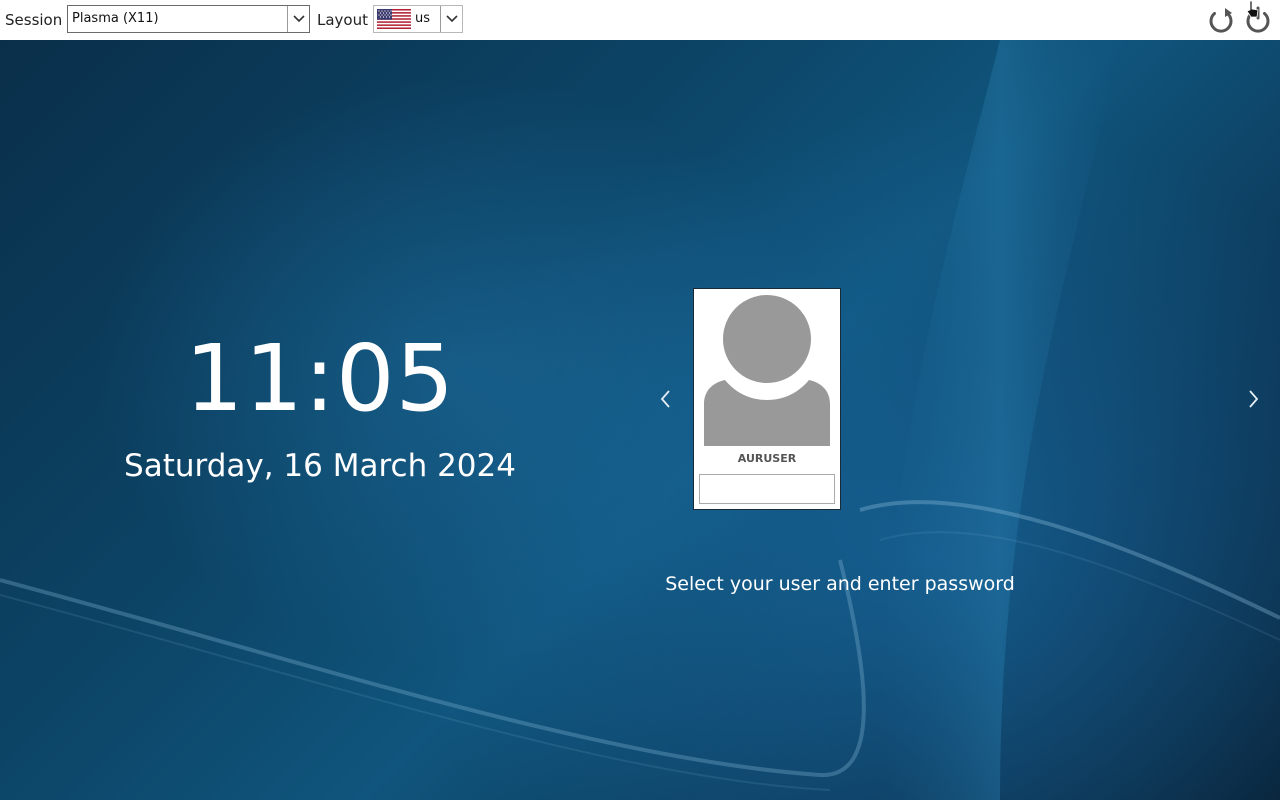 The image size is (1280, 800). What do you see at coordinates (34, 20) in the screenshot?
I see `session-label: Session` at bounding box center [34, 20].